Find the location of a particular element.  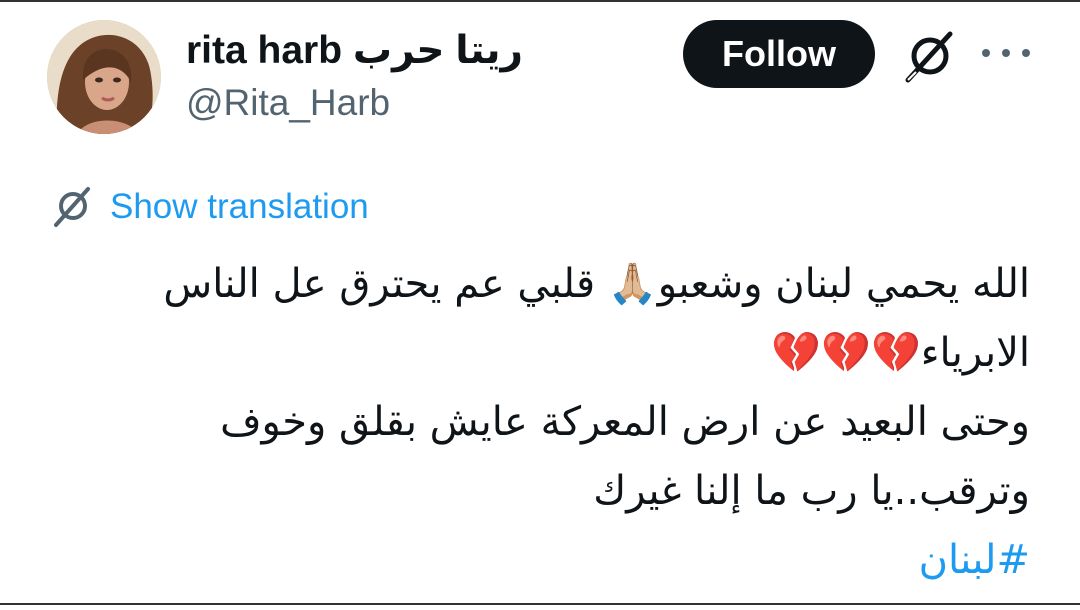

display-name: rita harb ريتا حرب is located at coordinates (354, 50).